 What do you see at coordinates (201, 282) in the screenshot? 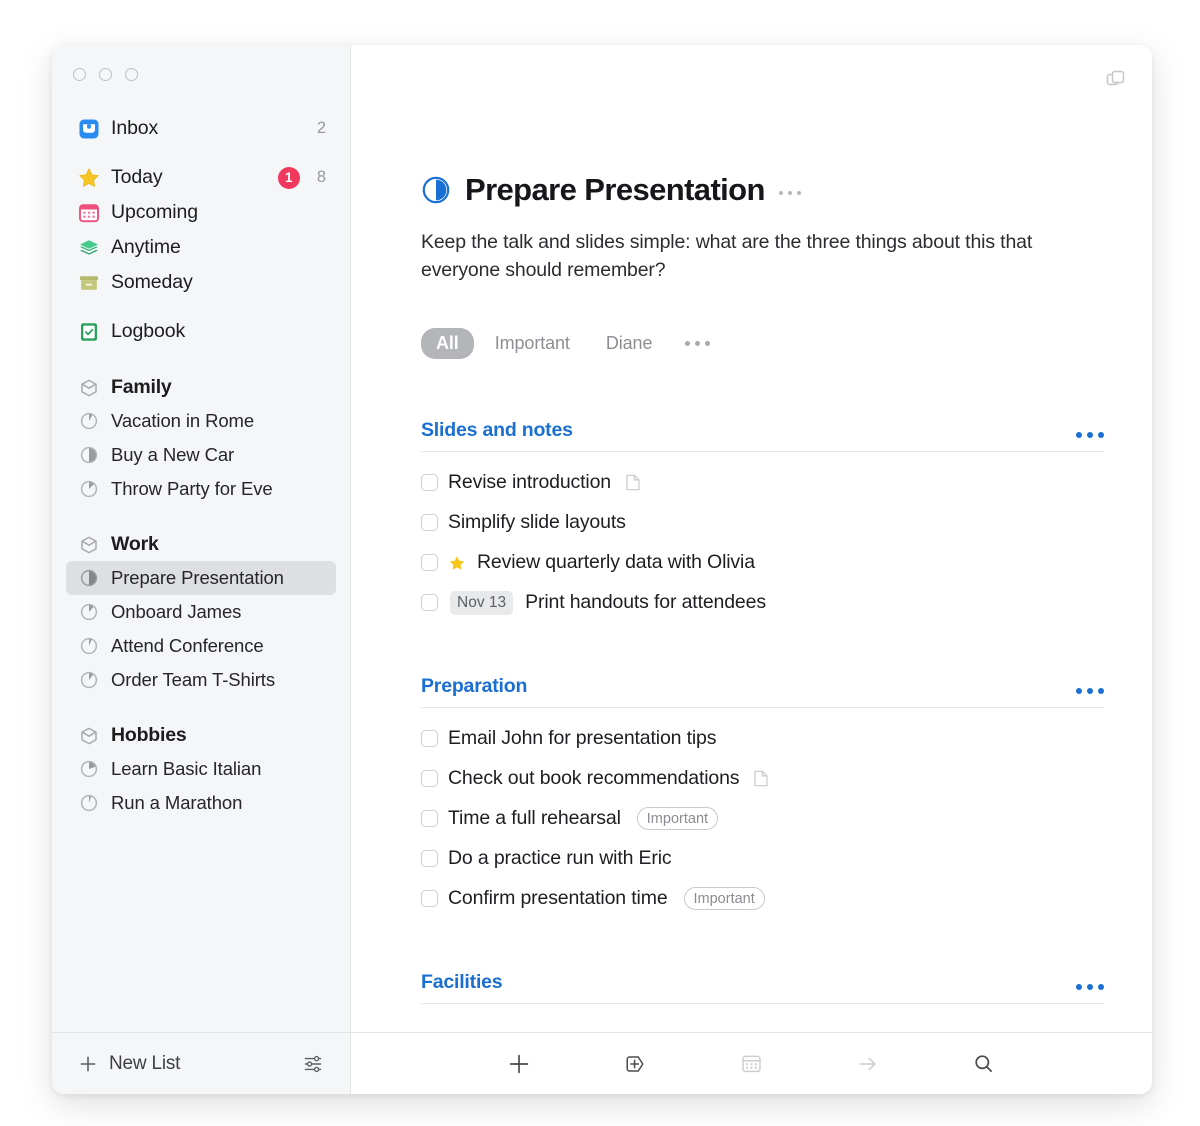
I see `sidebar-item-someday: Someday` at bounding box center [201, 282].